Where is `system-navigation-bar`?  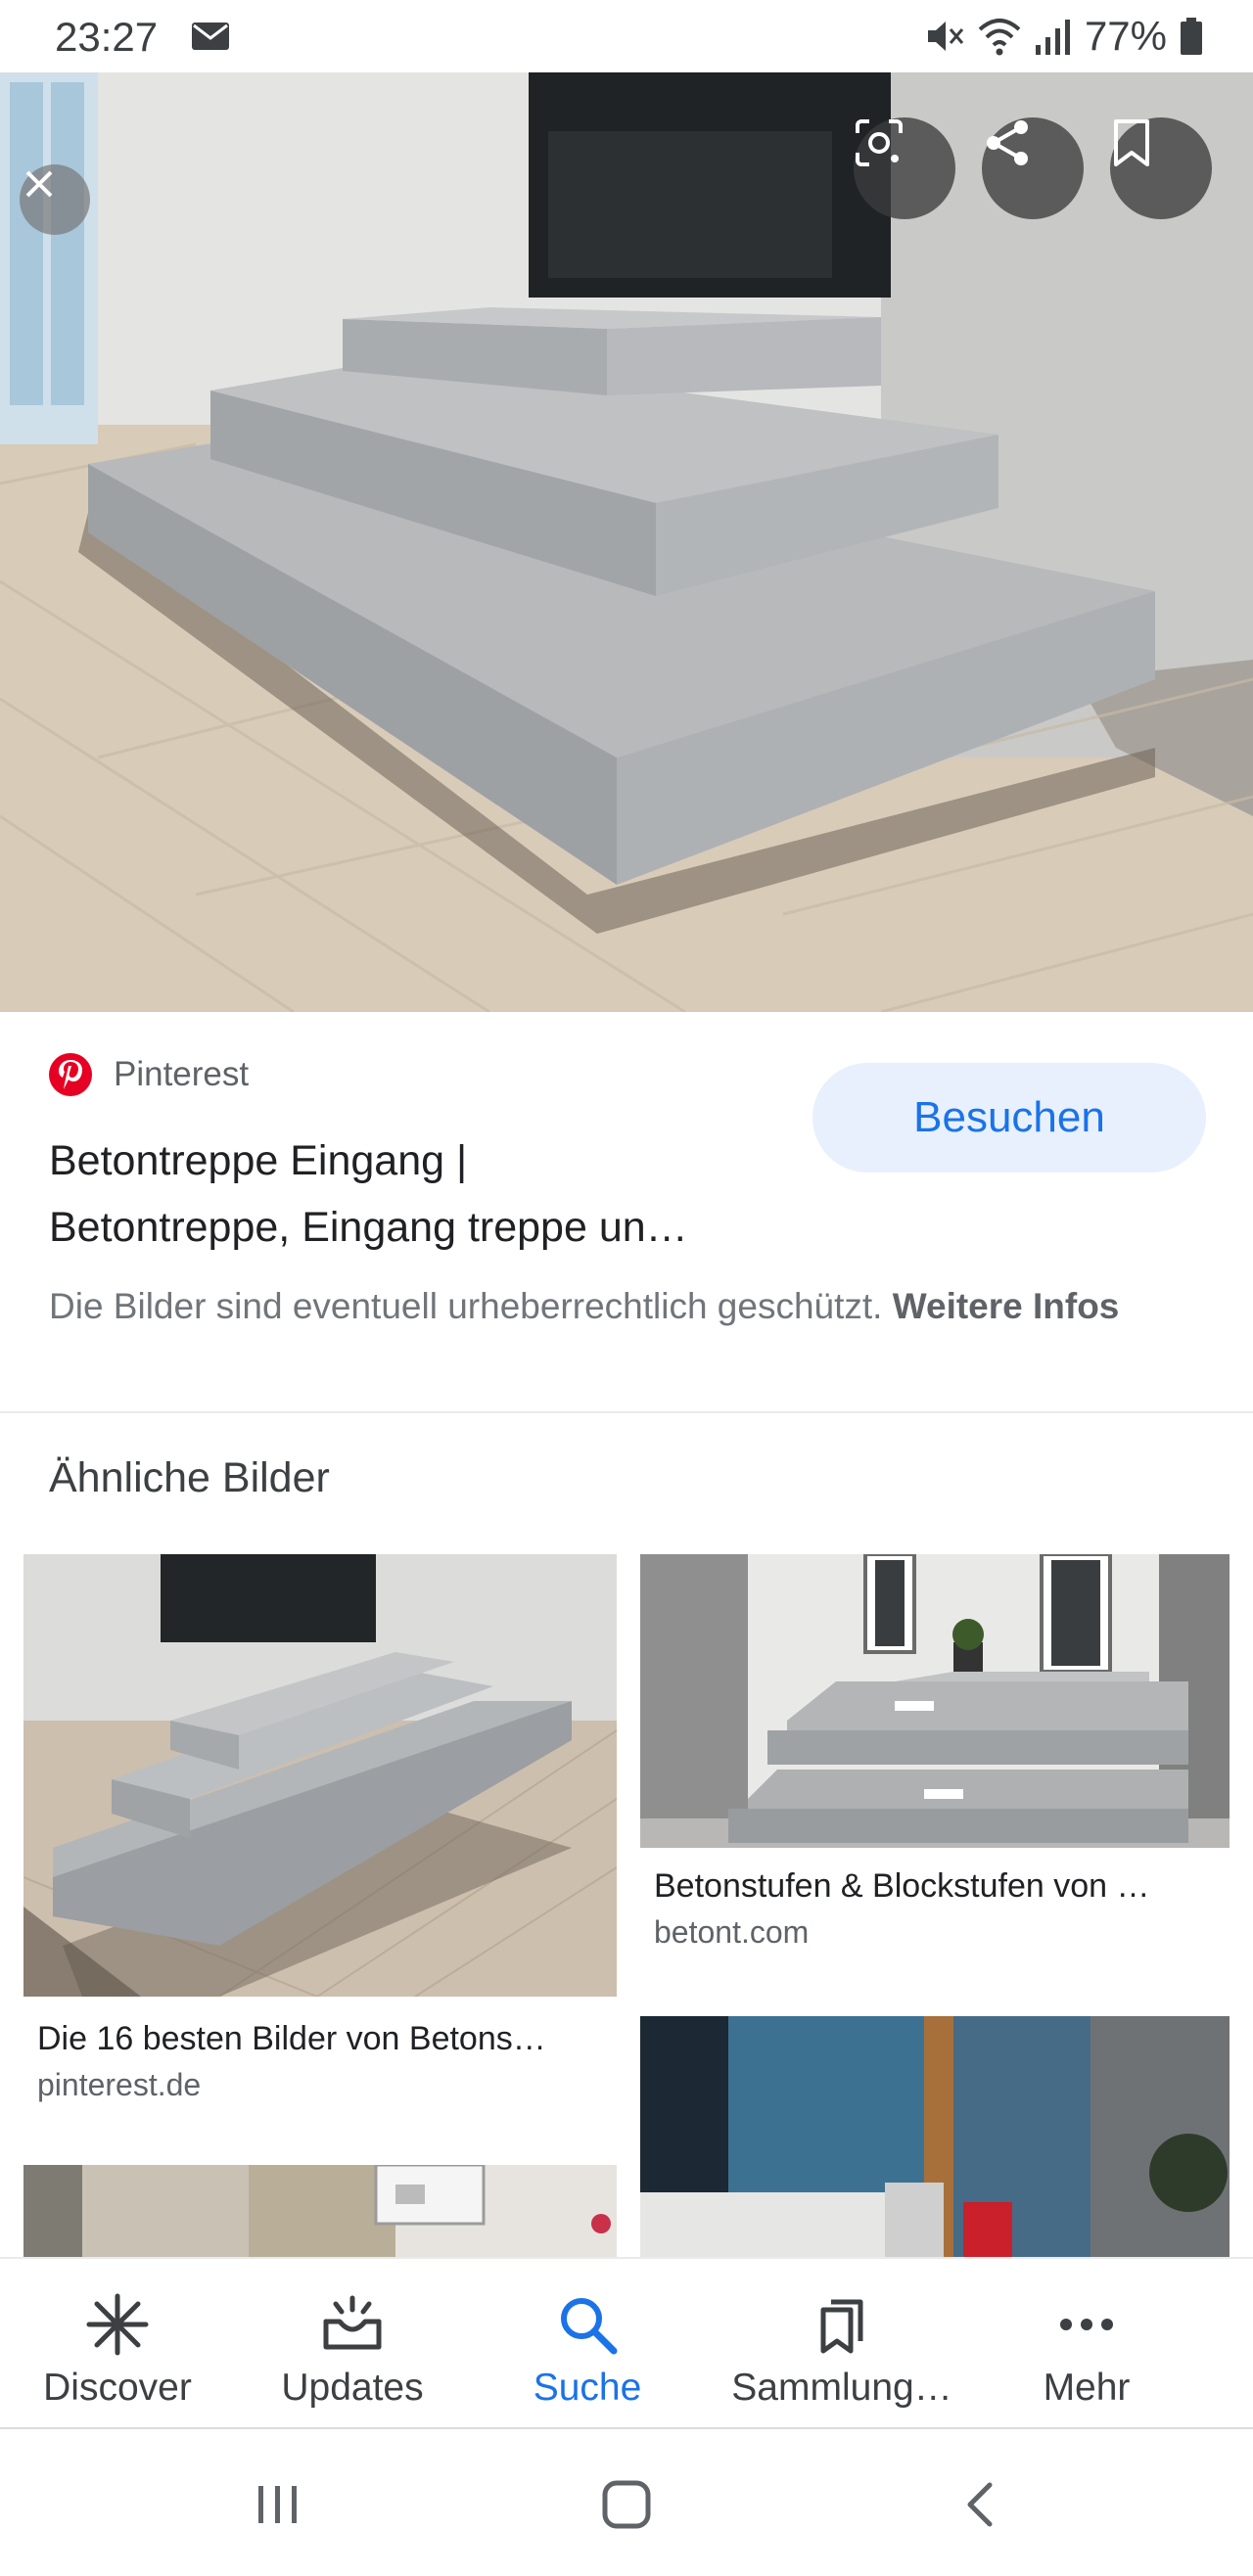
system-navigation-bar is located at coordinates (626, 2502).